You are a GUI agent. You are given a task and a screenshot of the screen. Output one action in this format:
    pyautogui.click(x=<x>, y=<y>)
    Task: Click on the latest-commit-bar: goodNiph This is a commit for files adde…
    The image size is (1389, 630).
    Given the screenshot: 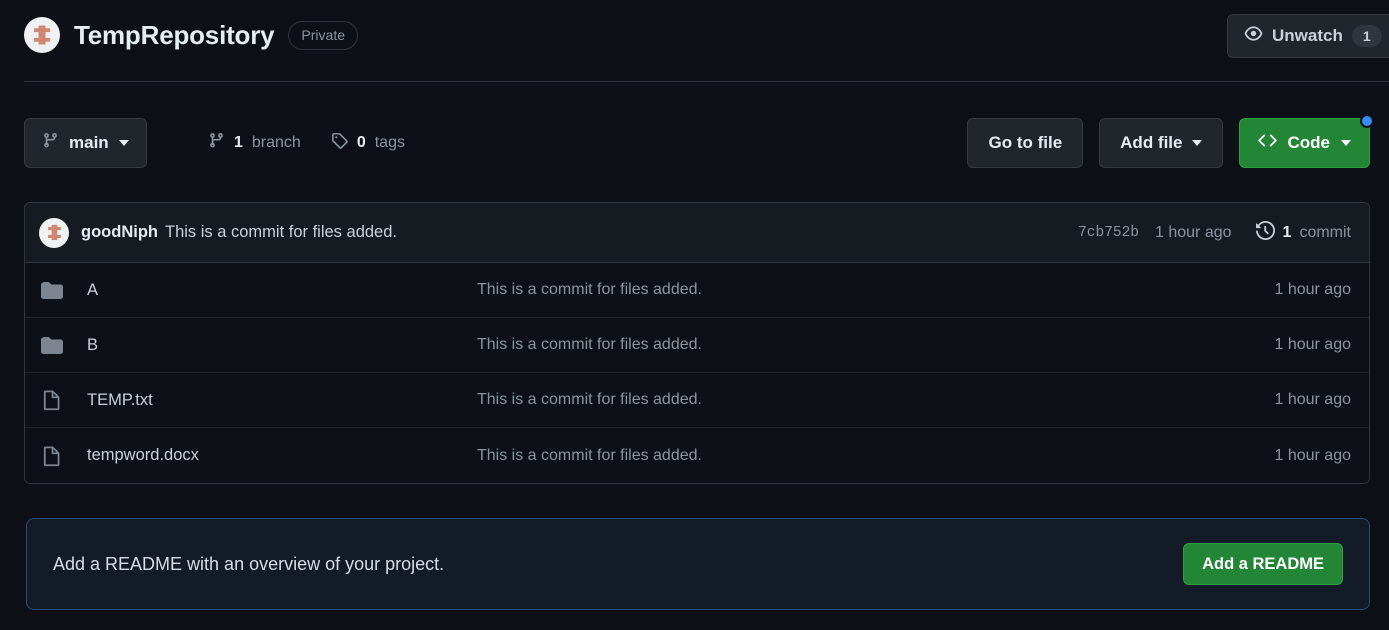 What is the action you would take?
    pyautogui.click(x=697, y=233)
    